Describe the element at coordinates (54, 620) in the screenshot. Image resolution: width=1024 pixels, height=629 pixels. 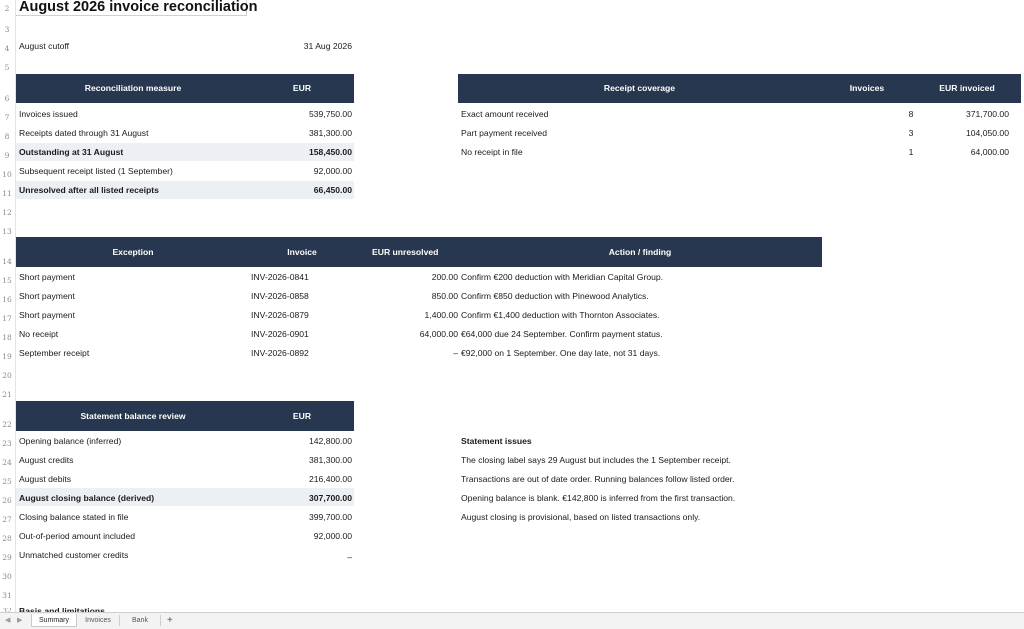
I see `tab-summary: Summary` at that location.